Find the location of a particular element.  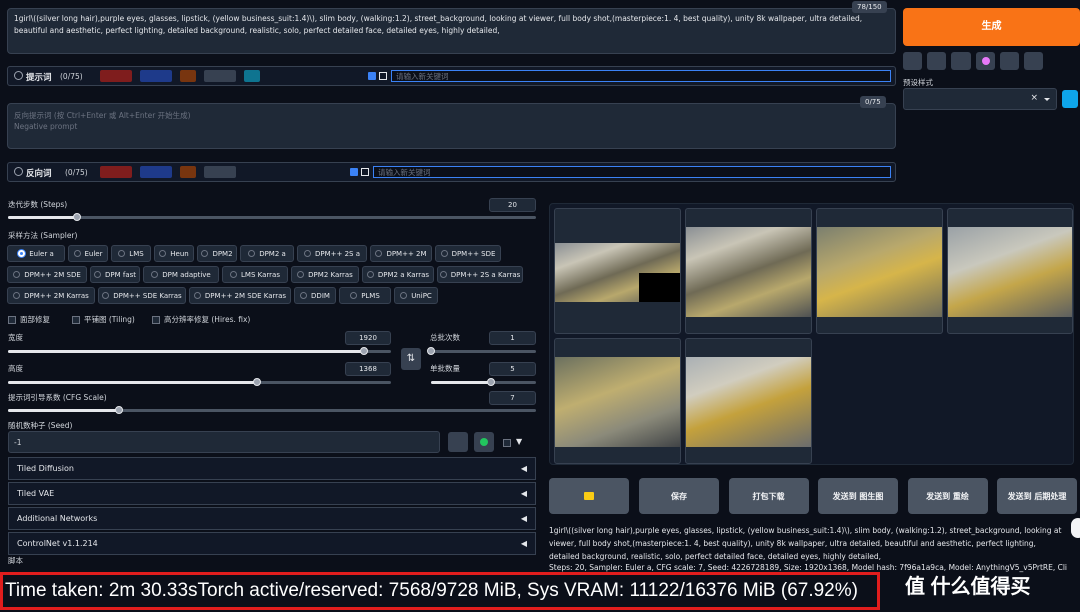

face-restore-checkbox is located at coordinates (12, 319).